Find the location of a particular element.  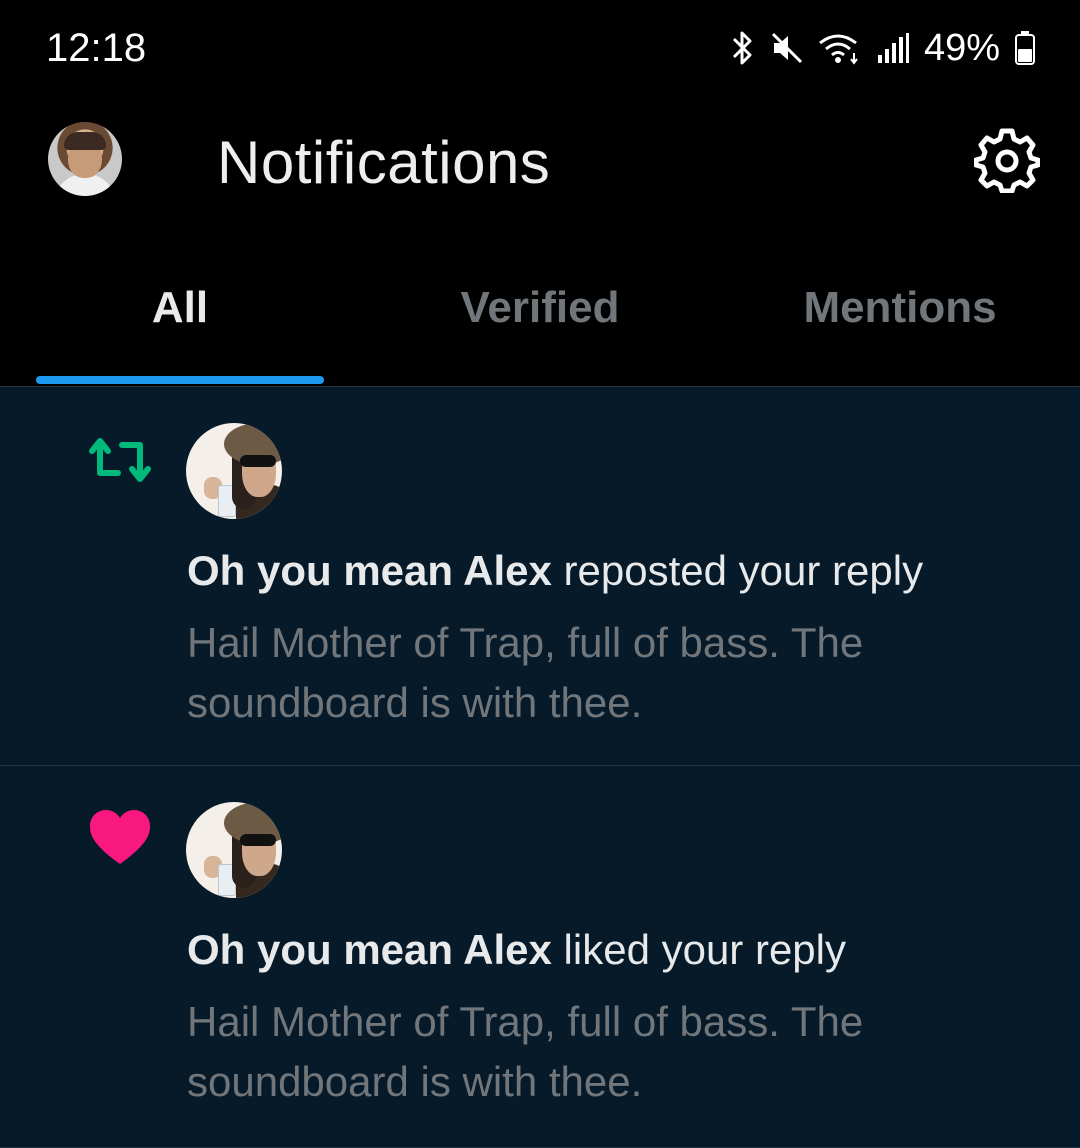

notification-tabs: All Verified Mentions is located at coordinates (540, 308).